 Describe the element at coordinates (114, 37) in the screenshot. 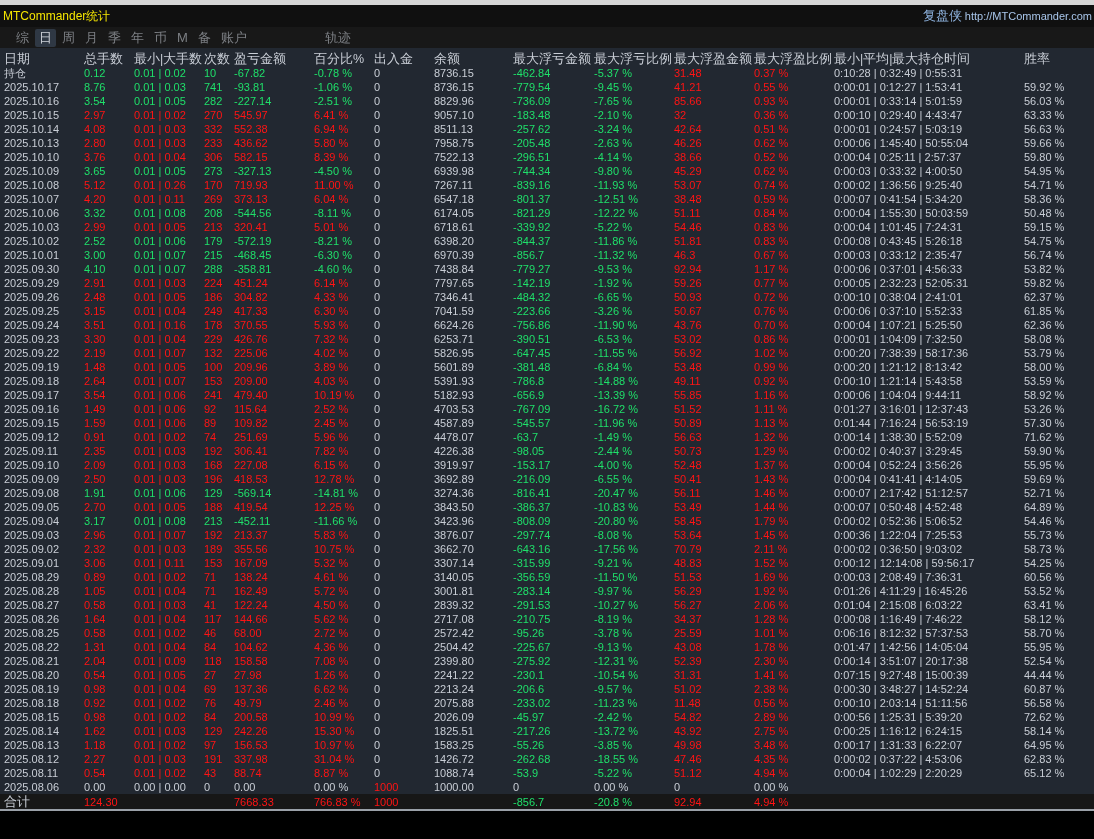

I see `tab: 季` at that location.